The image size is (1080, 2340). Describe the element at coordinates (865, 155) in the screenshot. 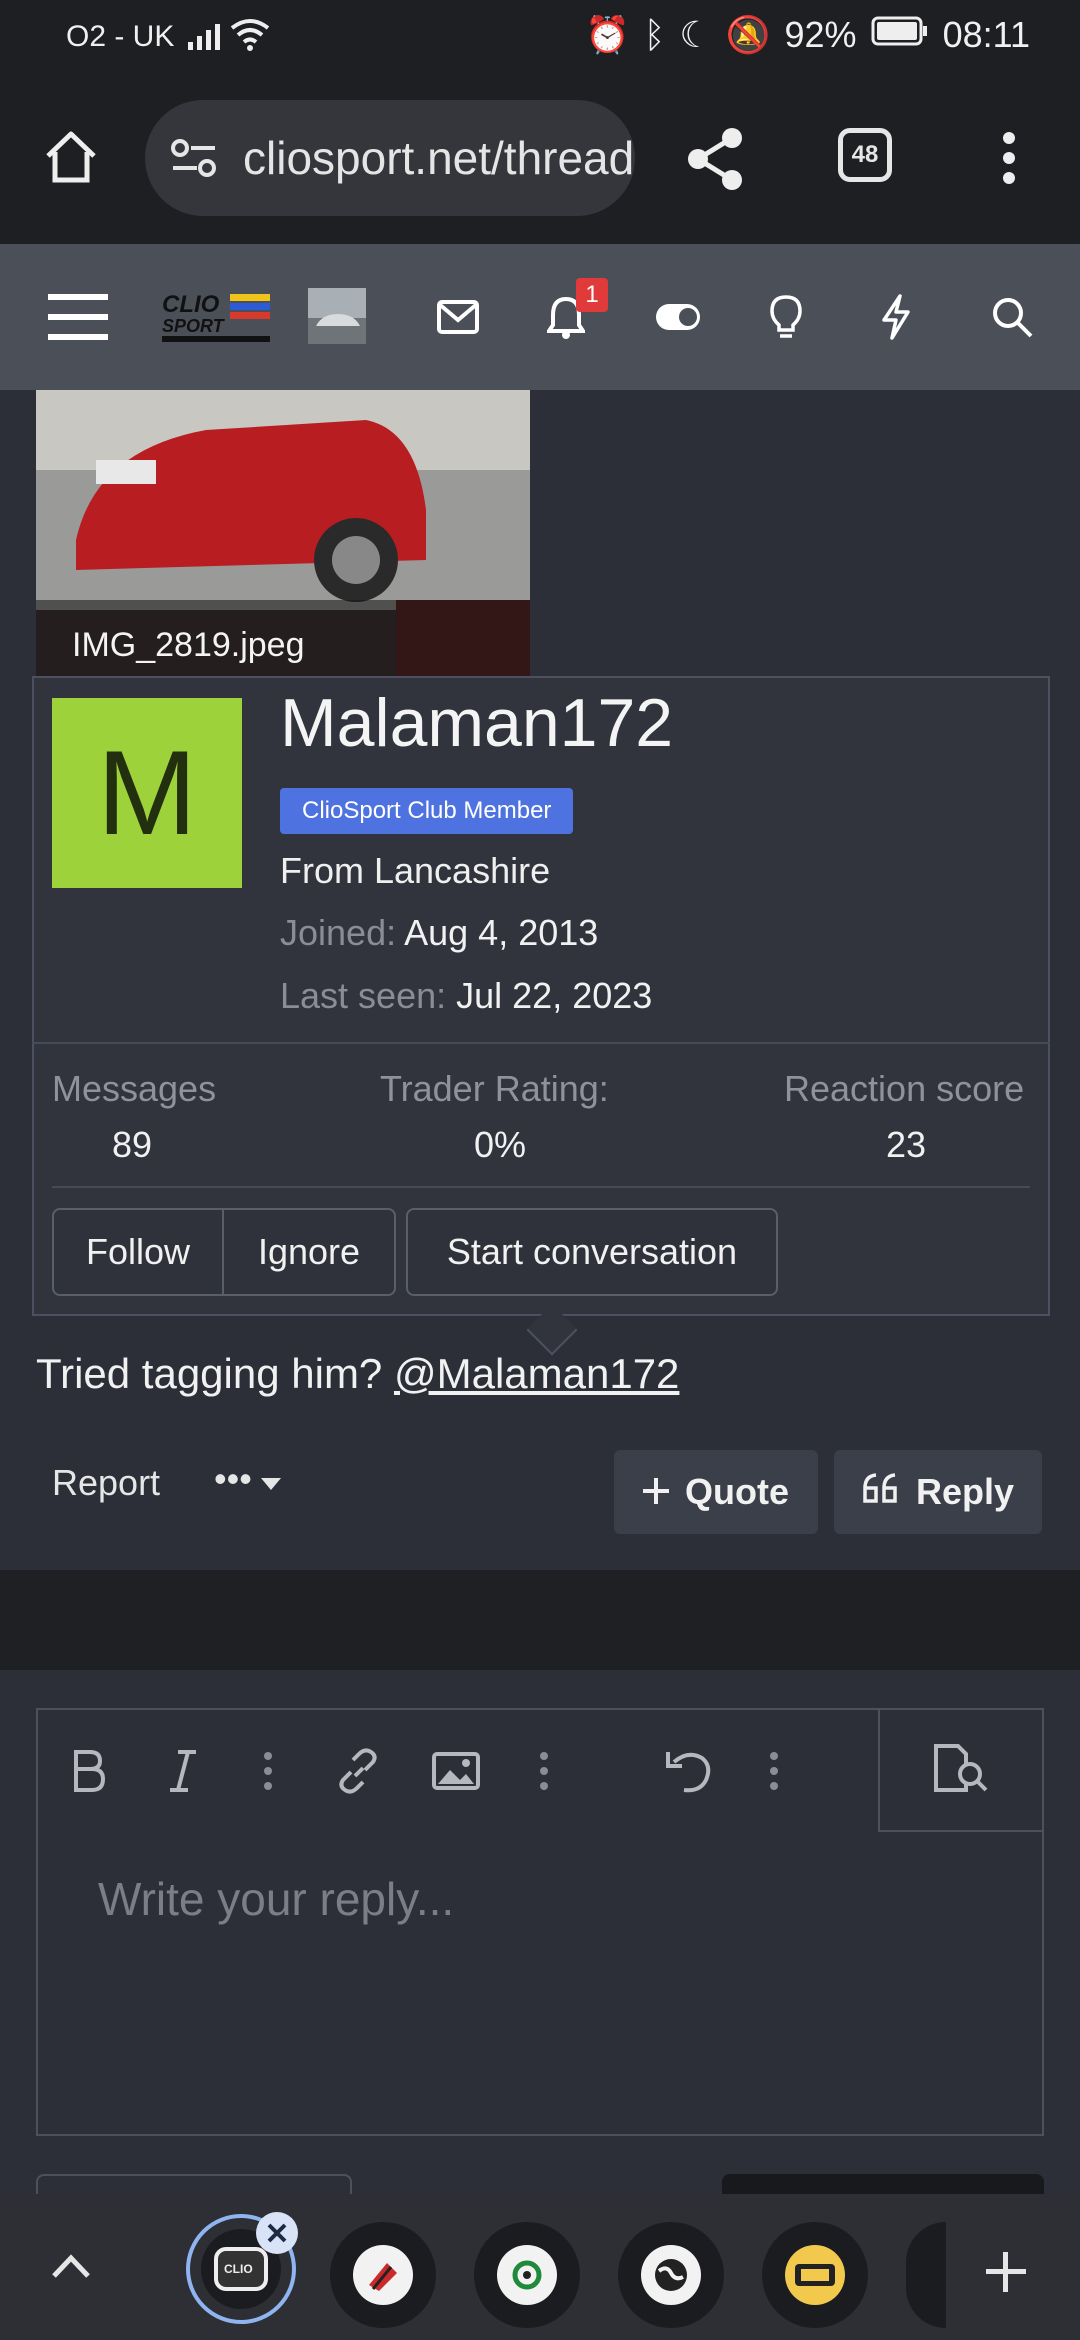

I see `tab-switcher-button: 48` at that location.